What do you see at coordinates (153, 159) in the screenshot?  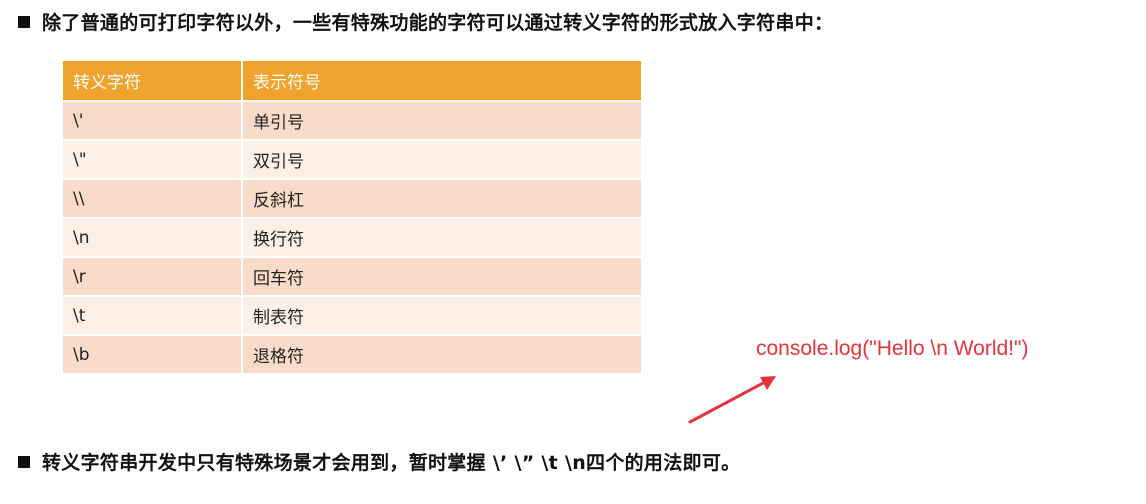 I see `escape-char-cell: \"` at bounding box center [153, 159].